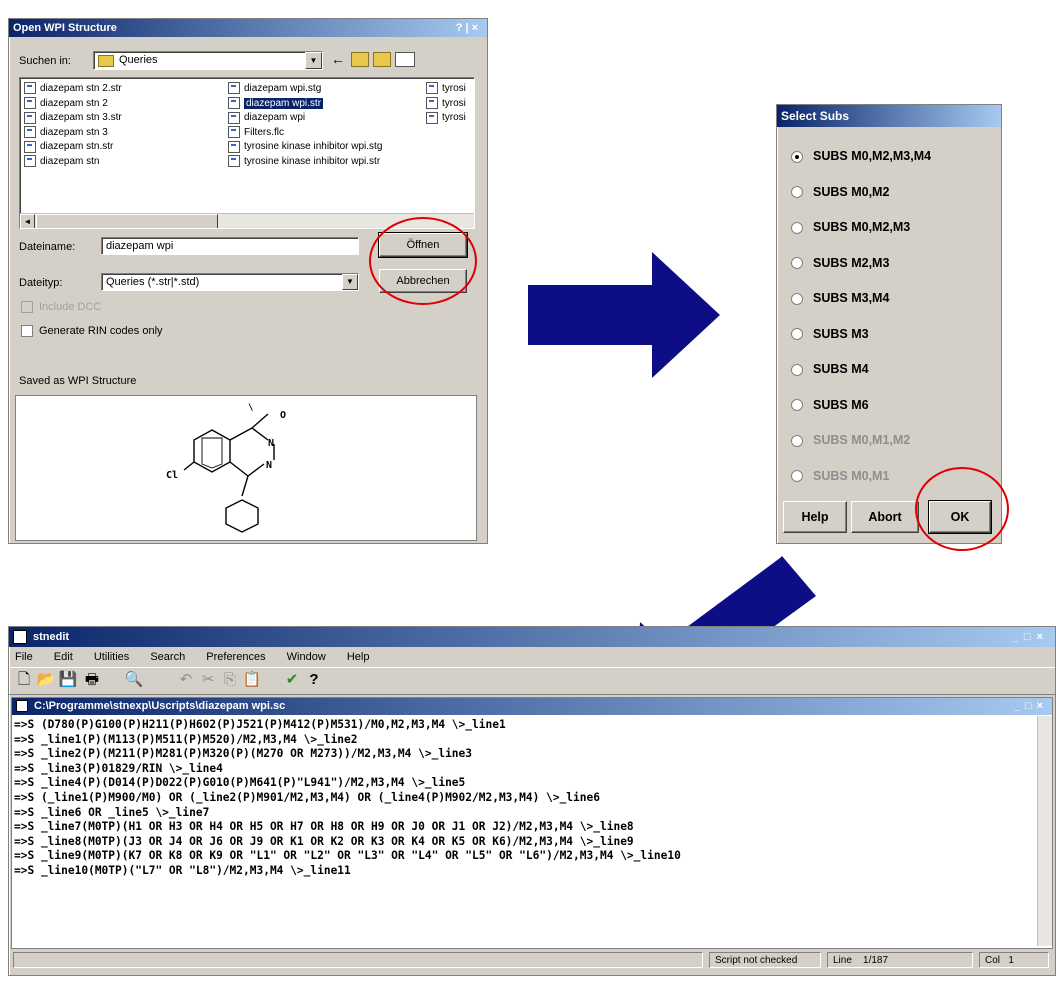  I want to click on up-folder-icon, so click(360, 59).